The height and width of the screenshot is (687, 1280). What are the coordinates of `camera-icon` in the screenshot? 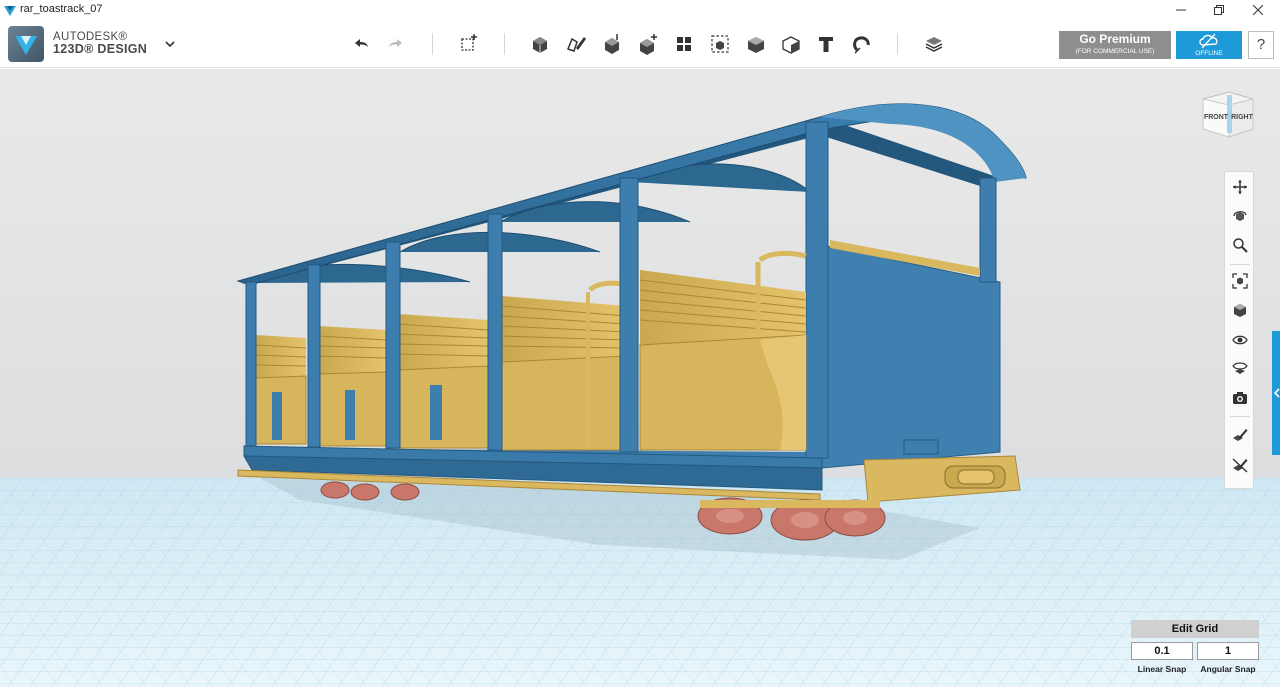 It's located at (1240, 398).